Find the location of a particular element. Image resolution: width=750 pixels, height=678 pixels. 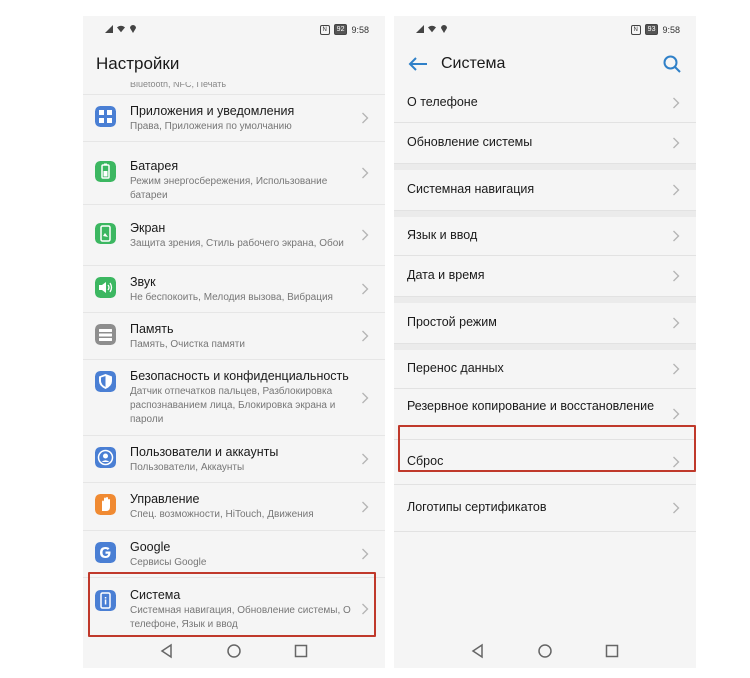

shield-icon is located at coordinates (105, 381).